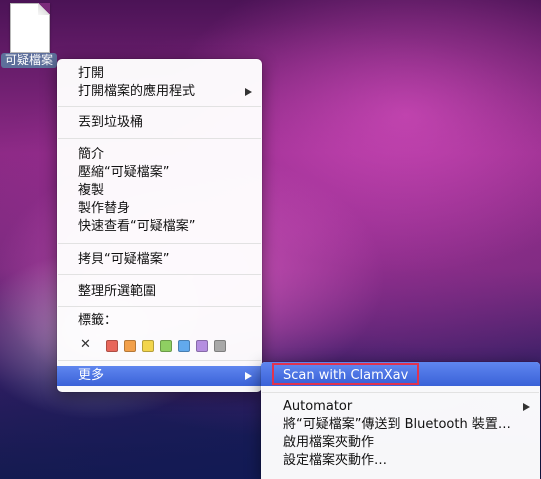 The height and width of the screenshot is (479, 541). Describe the element at coordinates (91, 375) in the screenshot. I see `menu-item-more-label: 更多` at that location.